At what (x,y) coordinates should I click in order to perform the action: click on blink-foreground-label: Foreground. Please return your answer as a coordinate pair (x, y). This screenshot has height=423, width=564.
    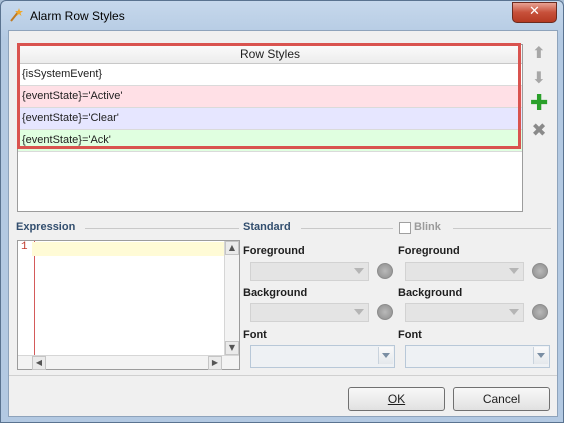
    Looking at the image, I should click on (429, 251).